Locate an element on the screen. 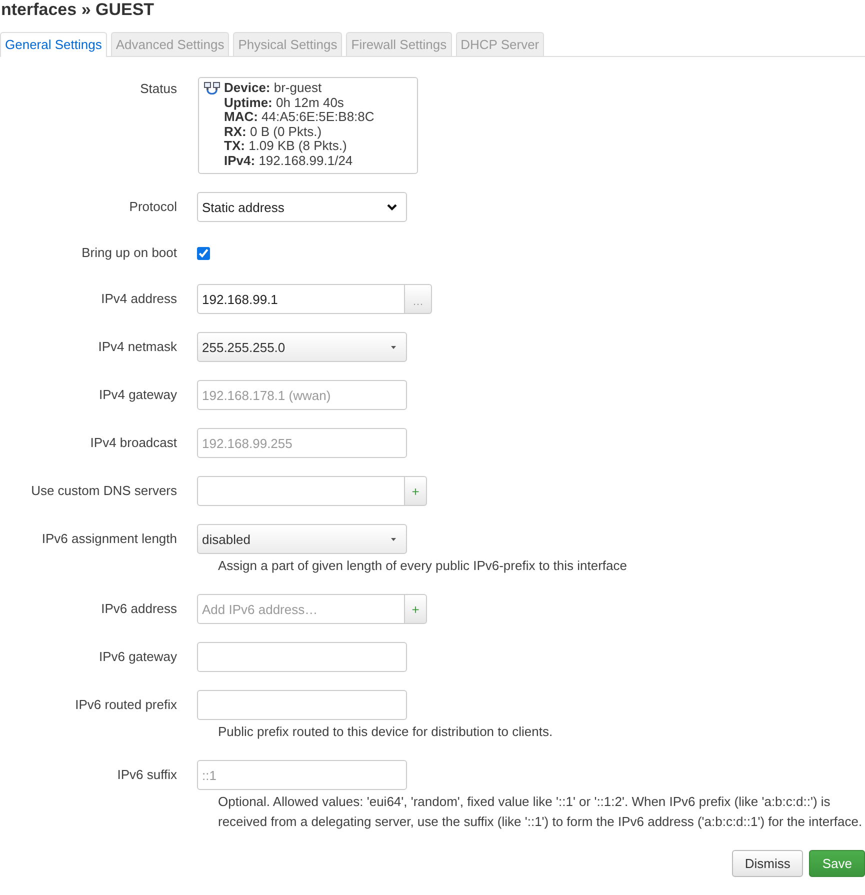 Image resolution: width=865 pixels, height=895 pixels. field-label: IPv4 gateway is located at coordinates (137, 394).